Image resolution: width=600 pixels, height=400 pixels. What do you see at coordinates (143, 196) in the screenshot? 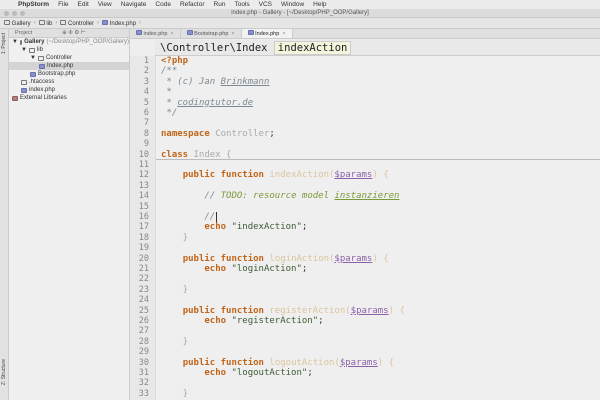
I see `line-number: 14` at bounding box center [143, 196].